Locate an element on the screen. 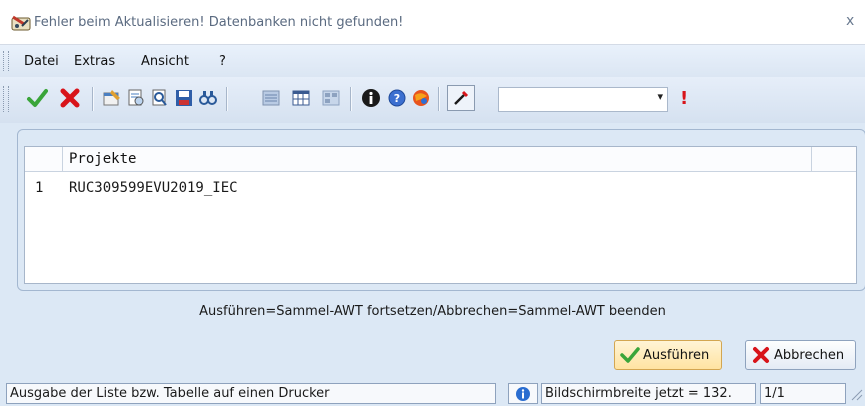 The image size is (865, 406). dropdown-arrow-icon: ▾ is located at coordinates (660, 96).